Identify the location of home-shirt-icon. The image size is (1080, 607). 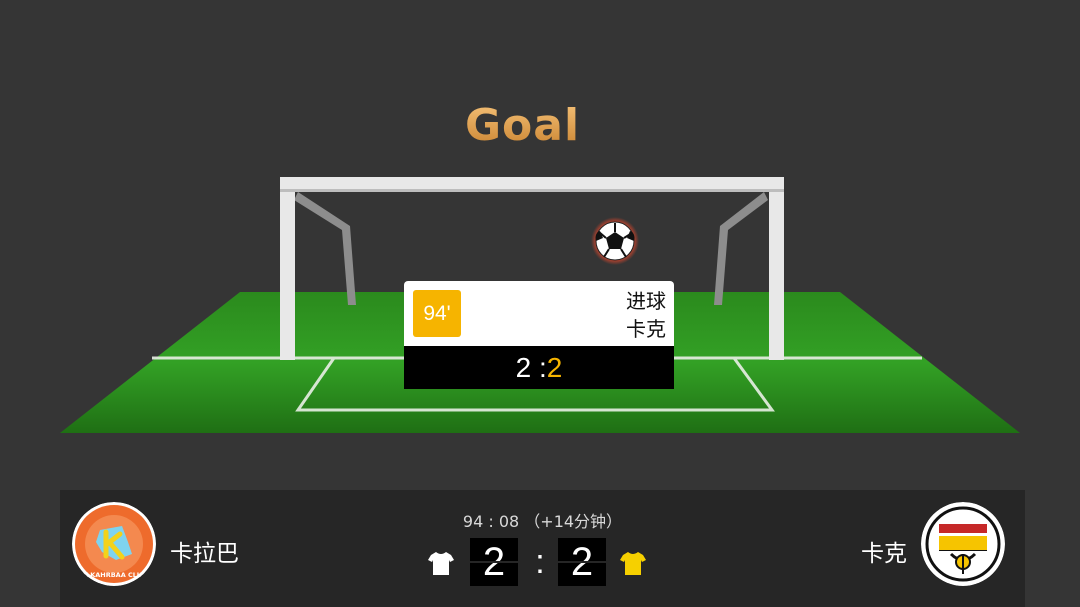
(441, 563).